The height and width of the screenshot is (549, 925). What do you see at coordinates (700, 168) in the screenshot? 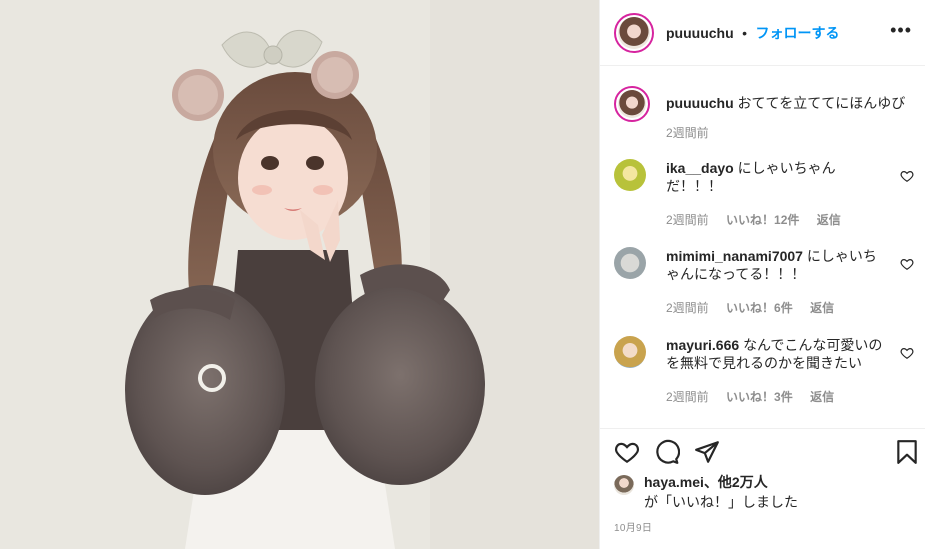
I see `comment-username: ika__dayo` at bounding box center [700, 168].